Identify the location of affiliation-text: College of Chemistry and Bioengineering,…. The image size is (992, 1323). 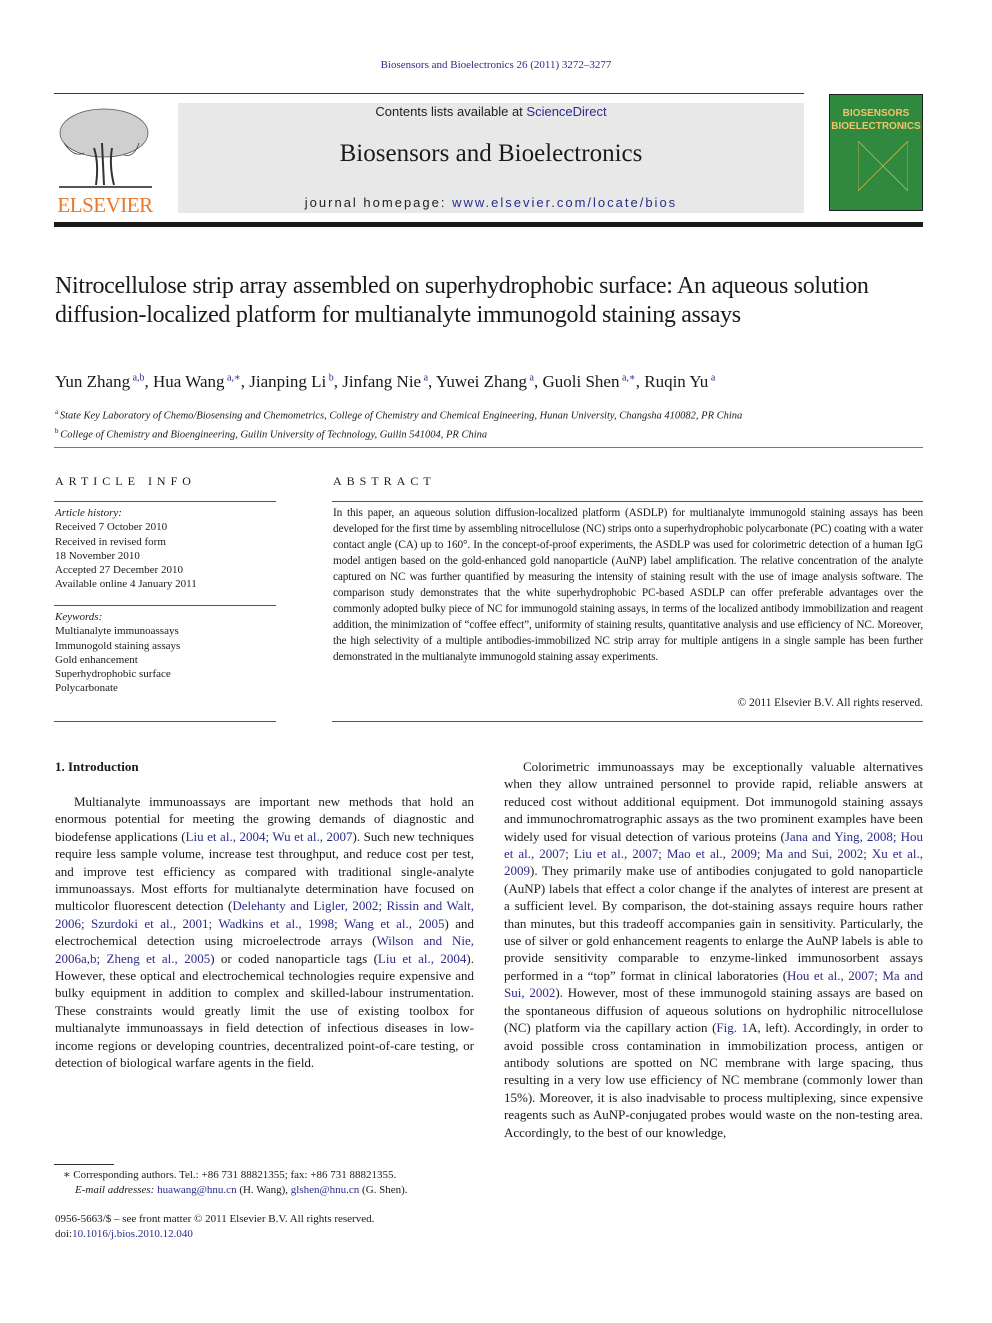
(274, 434).